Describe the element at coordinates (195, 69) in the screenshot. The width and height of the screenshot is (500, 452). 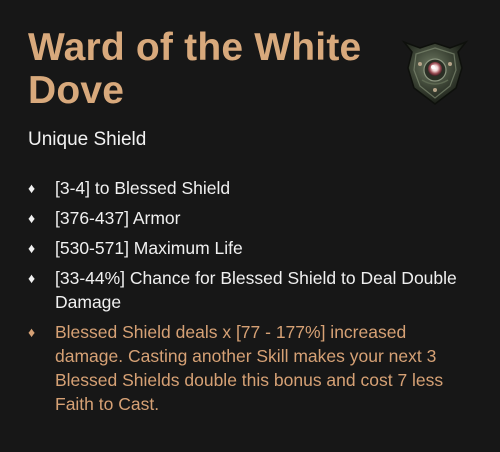
I see `item-name: Ward of the White Dove` at that location.